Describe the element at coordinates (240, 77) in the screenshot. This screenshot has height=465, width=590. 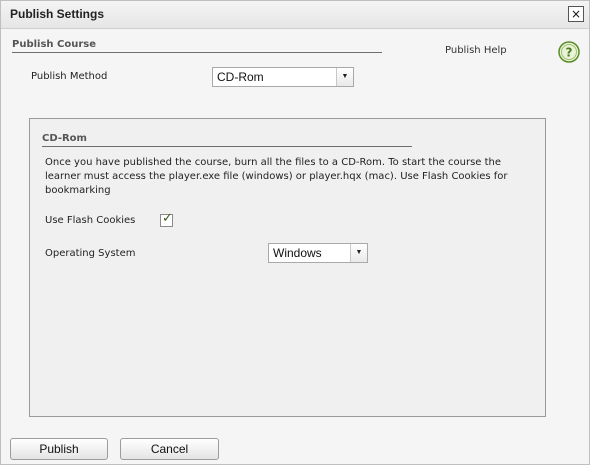
I see `publish-method-value: CD-Rom` at that location.